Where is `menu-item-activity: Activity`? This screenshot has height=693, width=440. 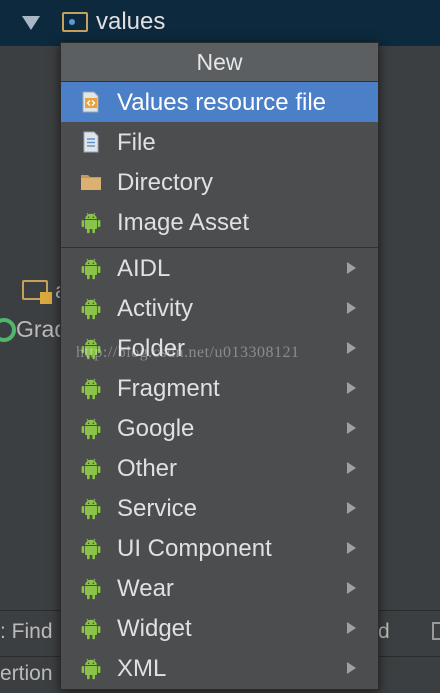
menu-item-activity: Activity is located at coordinates (219, 308).